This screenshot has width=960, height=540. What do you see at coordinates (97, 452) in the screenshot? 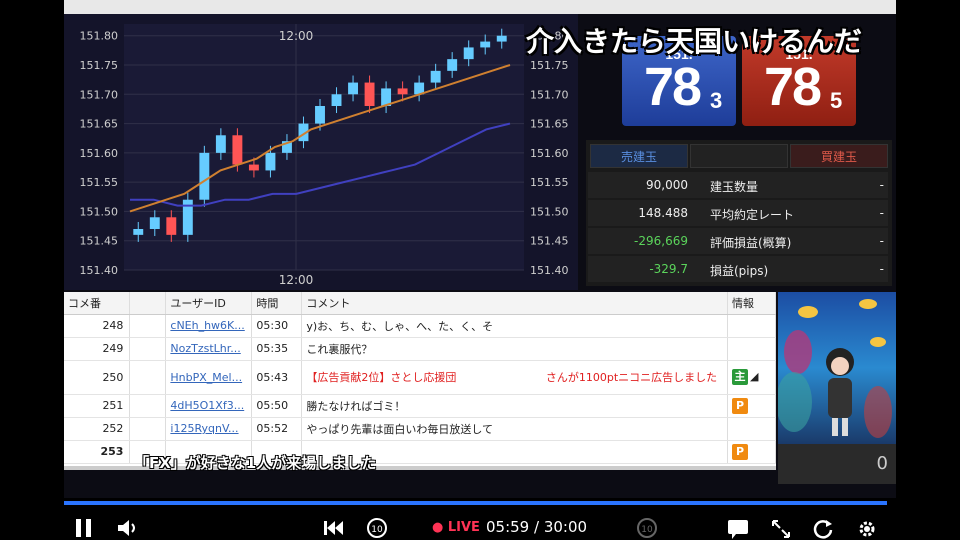
I see `comment-no: 253` at bounding box center [97, 452].